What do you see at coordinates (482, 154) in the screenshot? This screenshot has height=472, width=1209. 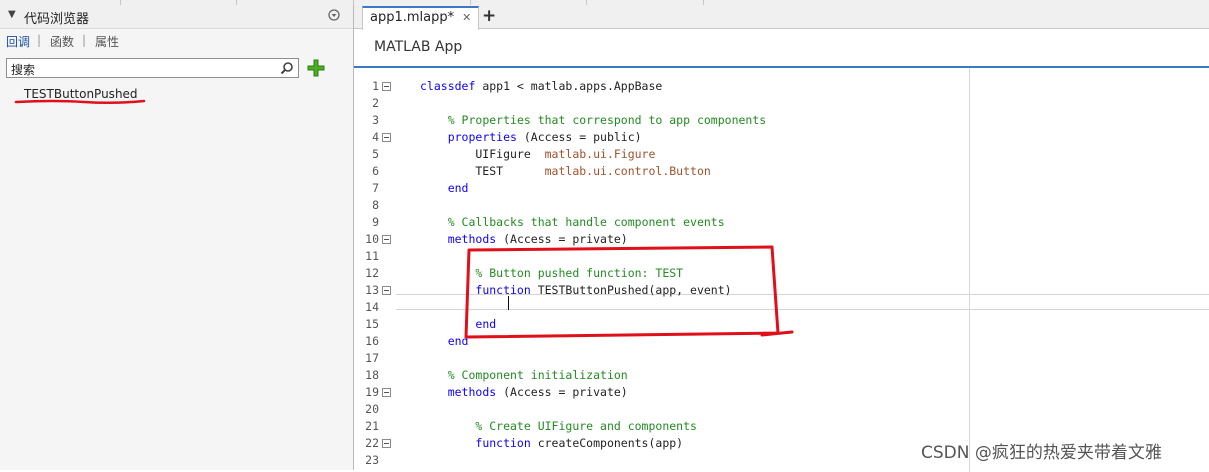 I see `code-token: UIFigure` at bounding box center [482, 154].